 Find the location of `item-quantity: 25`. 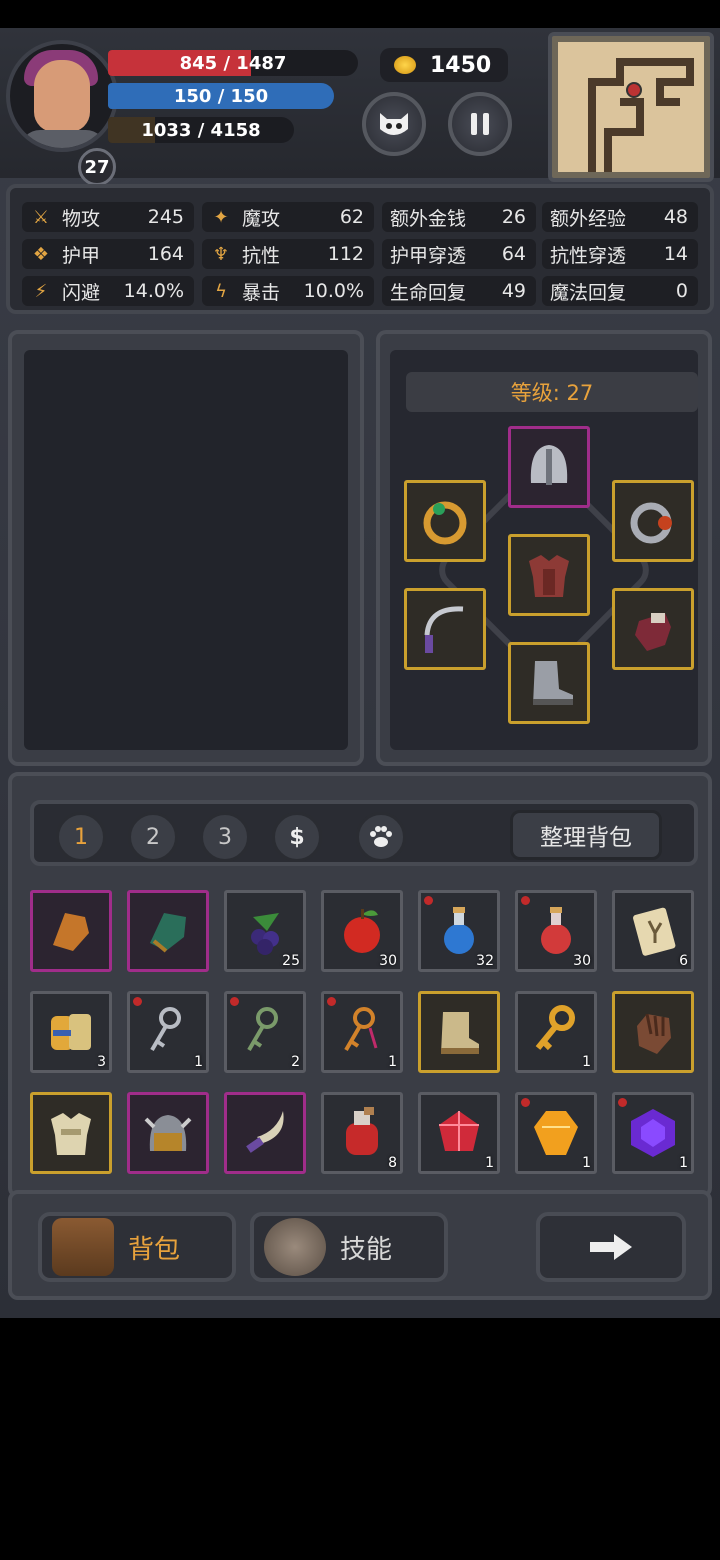

item-quantity: 25 is located at coordinates (291, 961).